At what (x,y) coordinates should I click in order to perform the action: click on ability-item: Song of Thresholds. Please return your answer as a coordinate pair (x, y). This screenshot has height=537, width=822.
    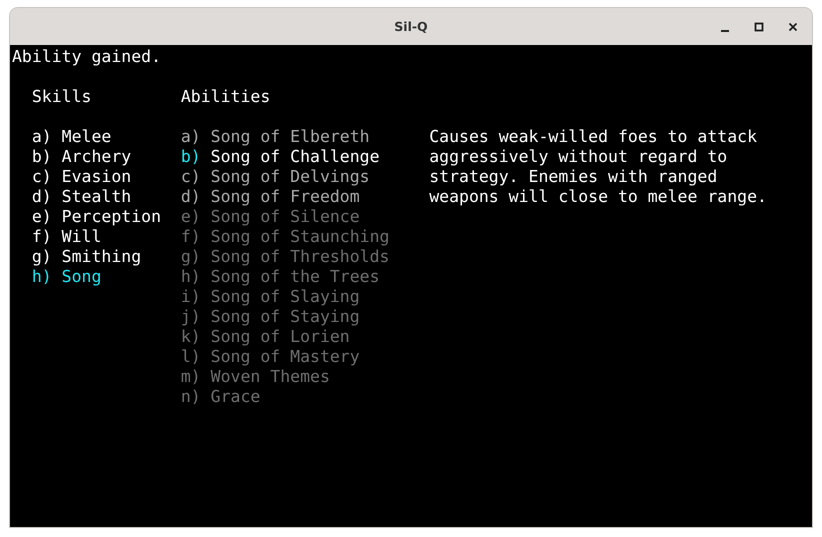
    Looking at the image, I should click on (300, 256).